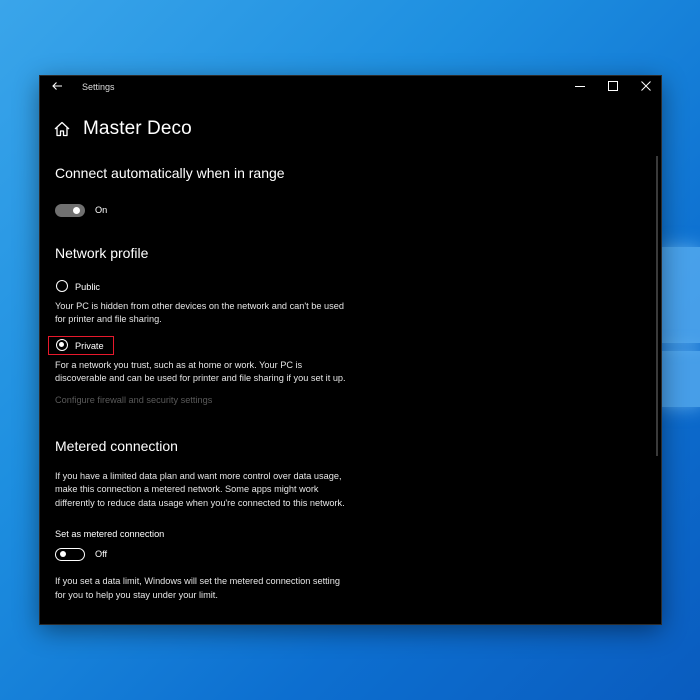  I want to click on arrow-left-icon, so click(57, 86).